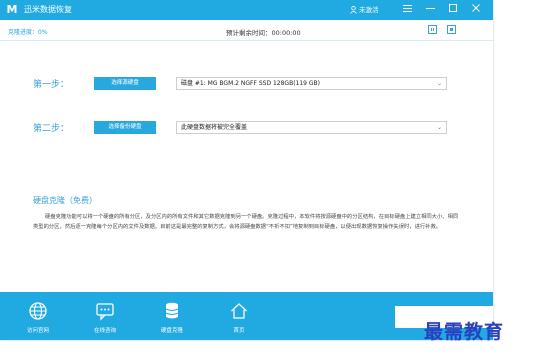 The image size is (543, 354). I want to click on disk-icon, so click(172, 310).